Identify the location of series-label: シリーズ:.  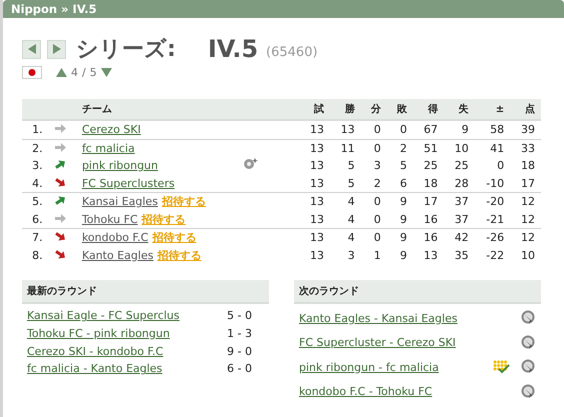
(126, 50).